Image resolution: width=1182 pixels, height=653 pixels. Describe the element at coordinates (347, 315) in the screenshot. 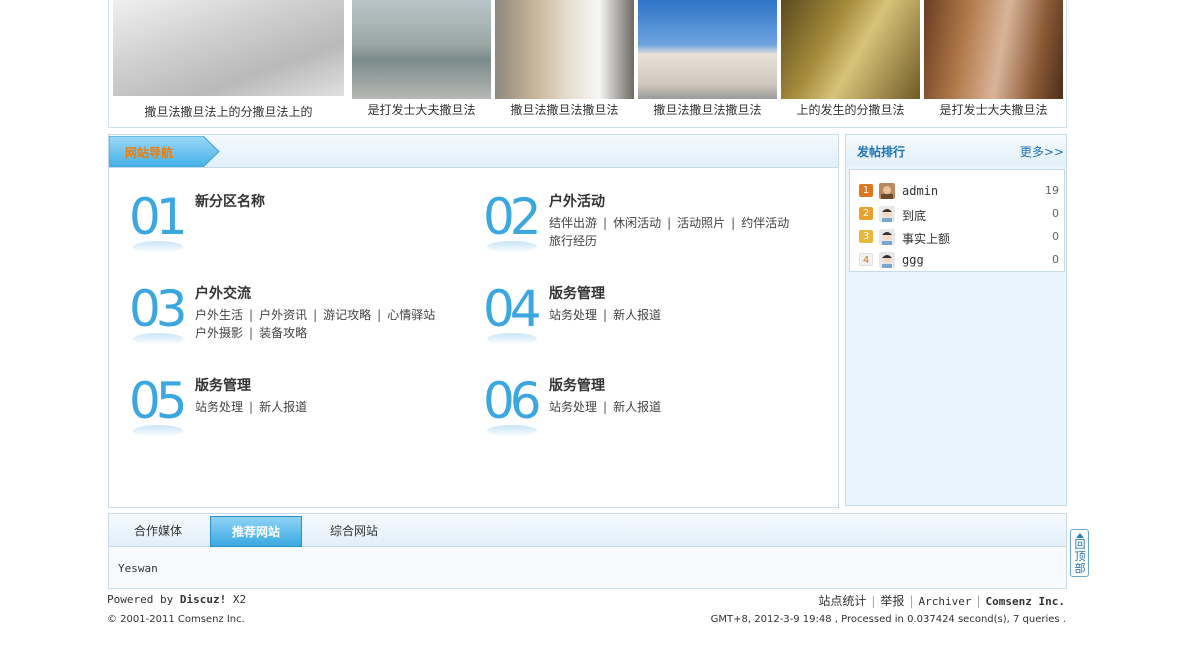

I see `forum-link: 游记攻略` at that location.